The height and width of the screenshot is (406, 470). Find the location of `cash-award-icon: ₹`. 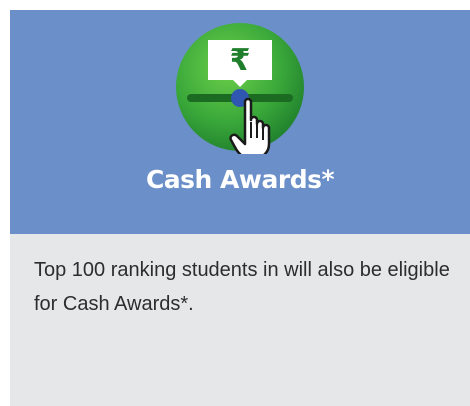

cash-award-icon: ₹ is located at coordinates (240, 87).